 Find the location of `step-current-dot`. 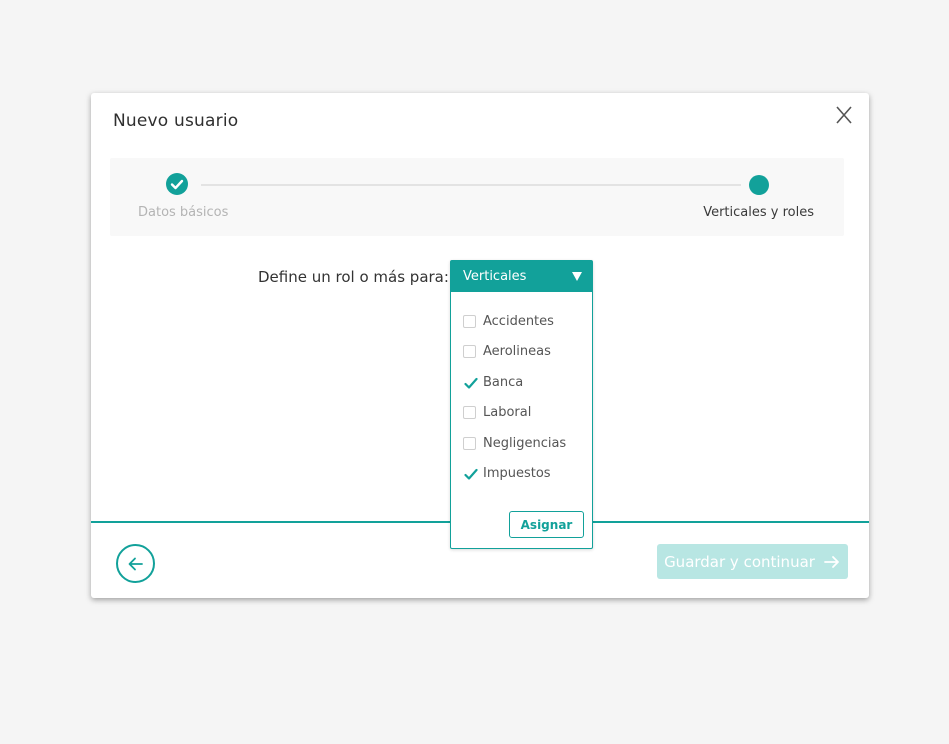

step-current-dot is located at coordinates (759, 185).